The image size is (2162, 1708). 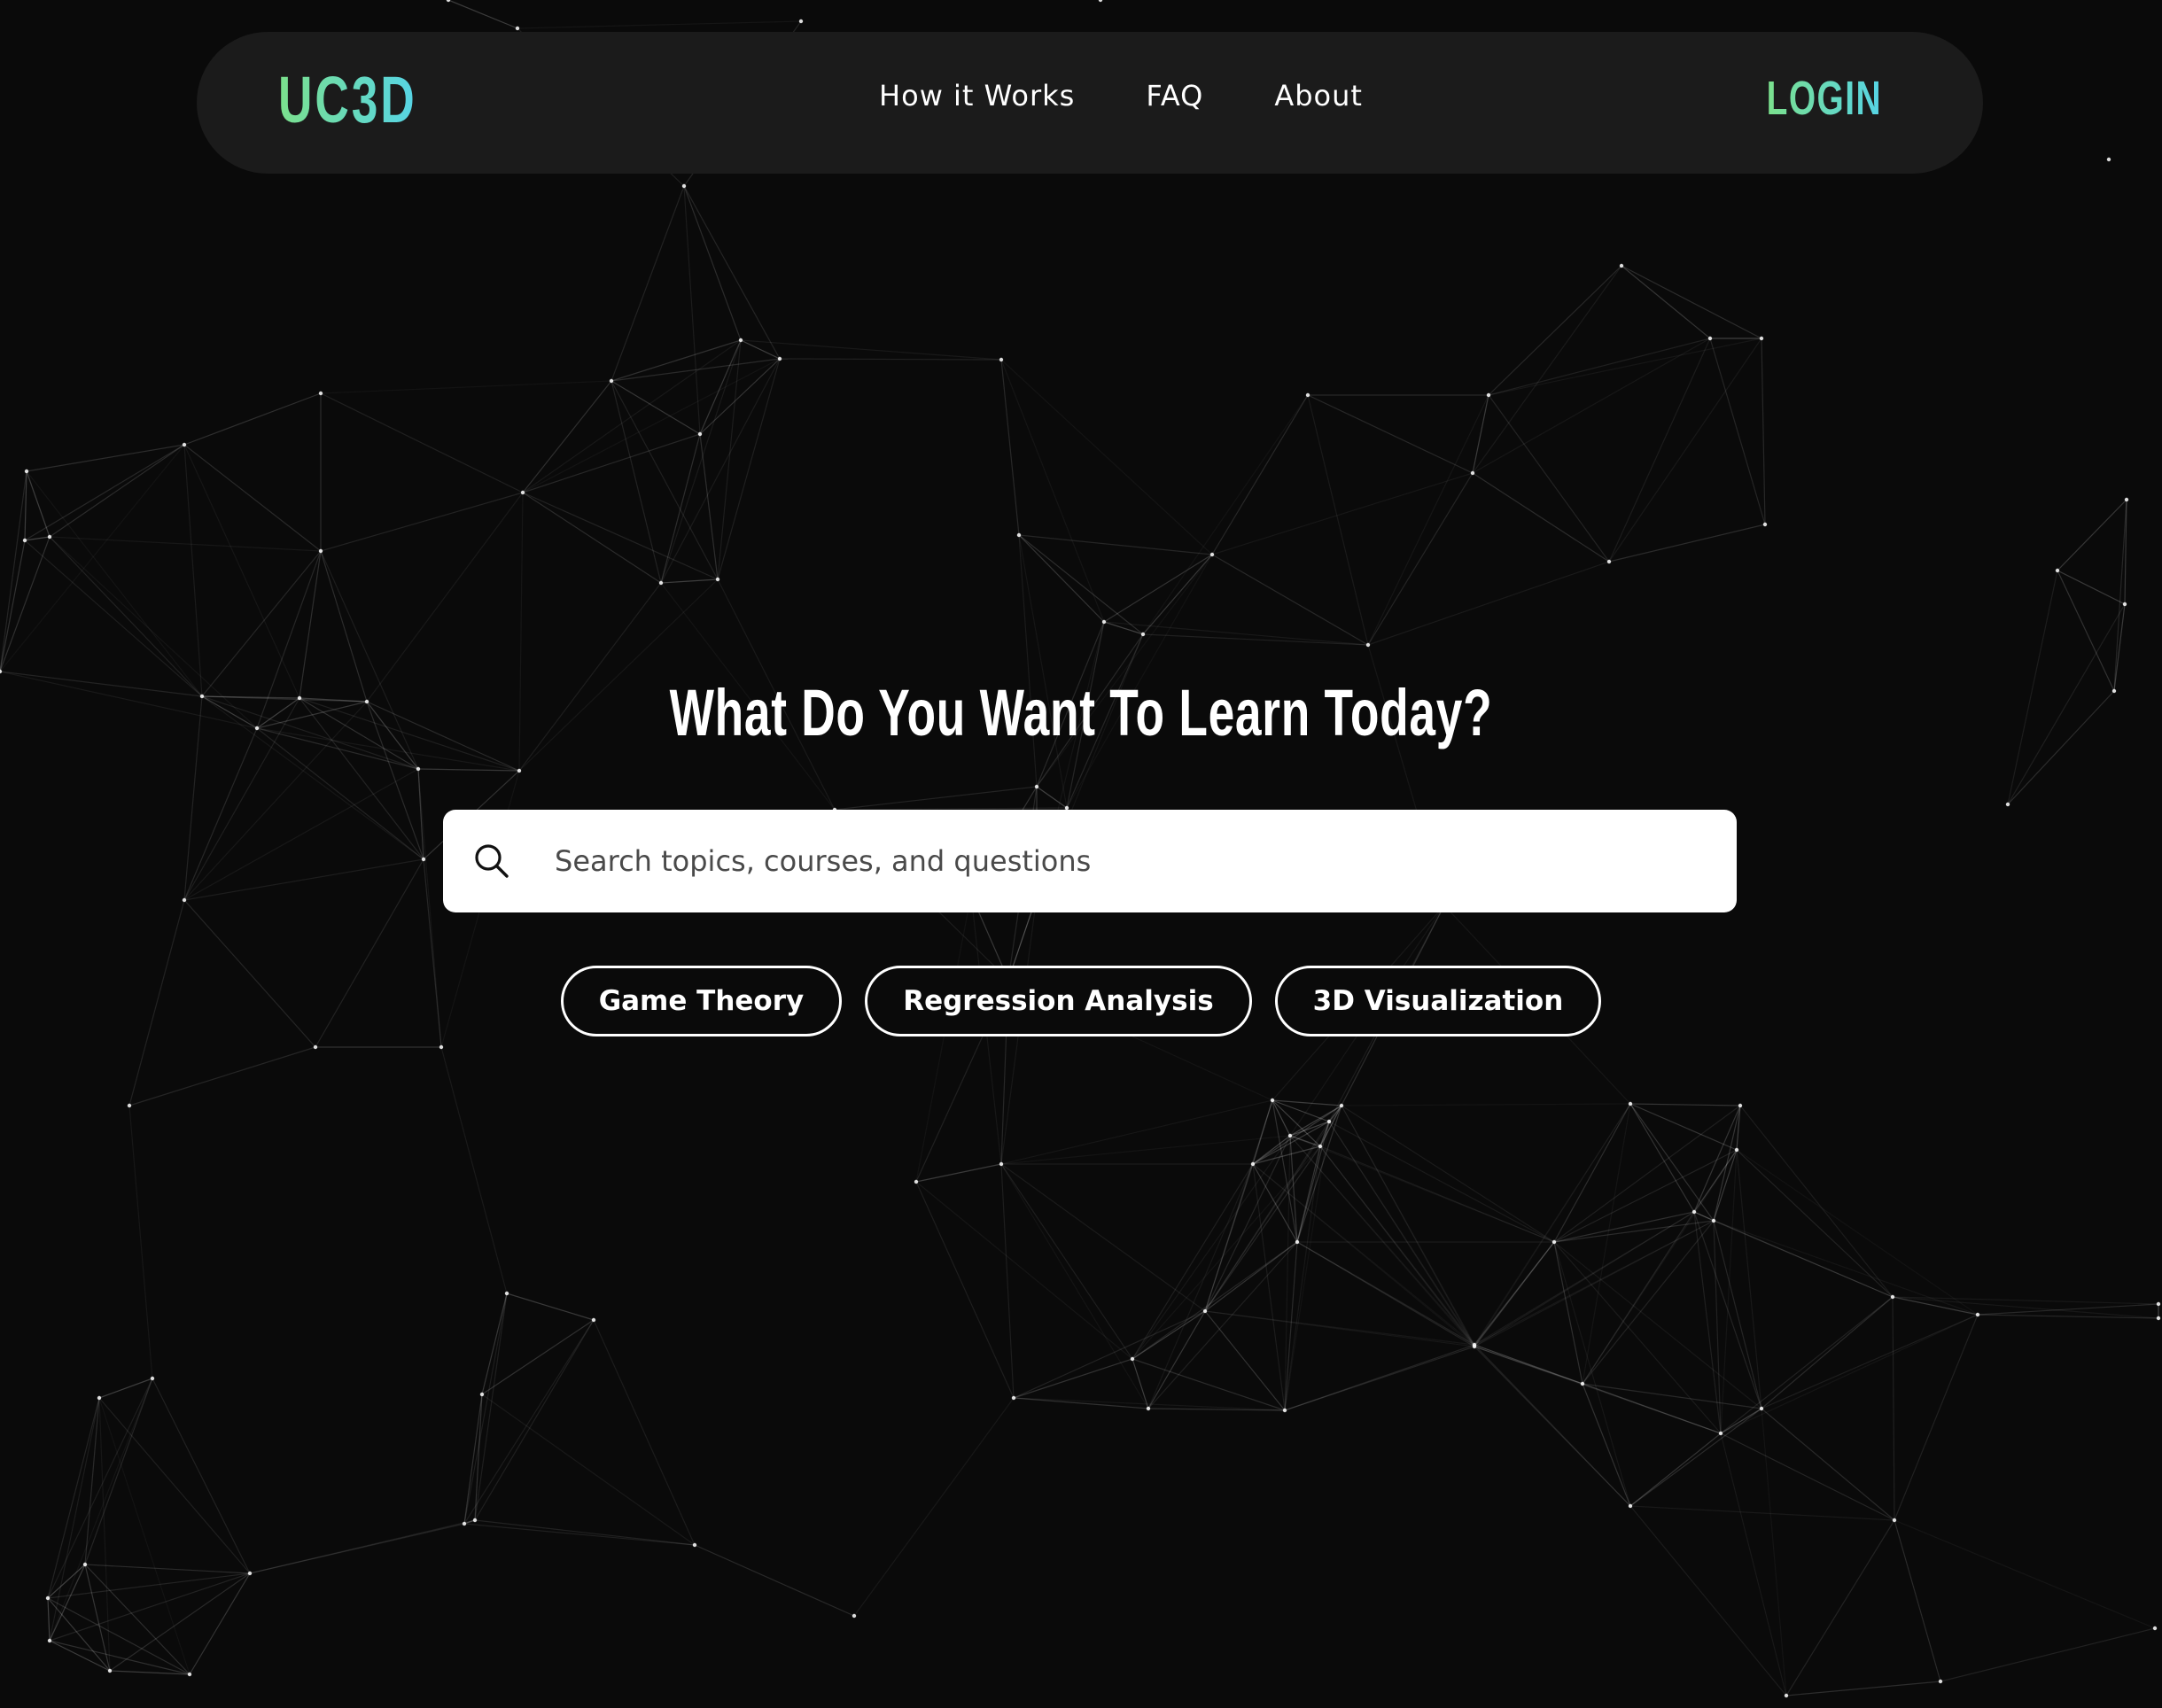 I want to click on search-input, so click(x=1113, y=861).